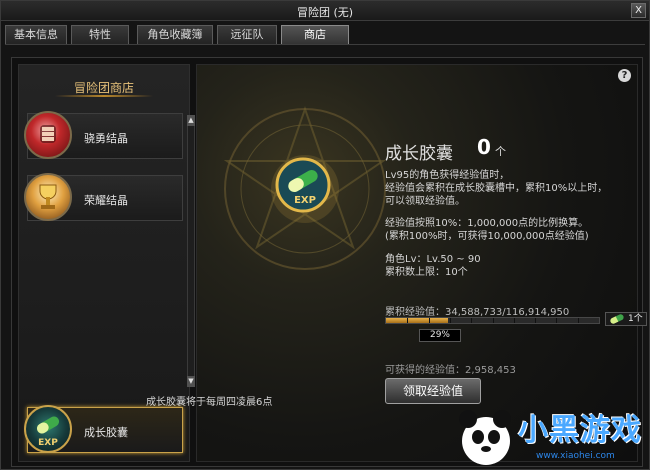 This screenshot has height=470, width=650. What do you see at coordinates (487, 236) in the screenshot?
I see `description-line: (累积100%时，可获得10,000,000点经验值)` at bounding box center [487, 236].